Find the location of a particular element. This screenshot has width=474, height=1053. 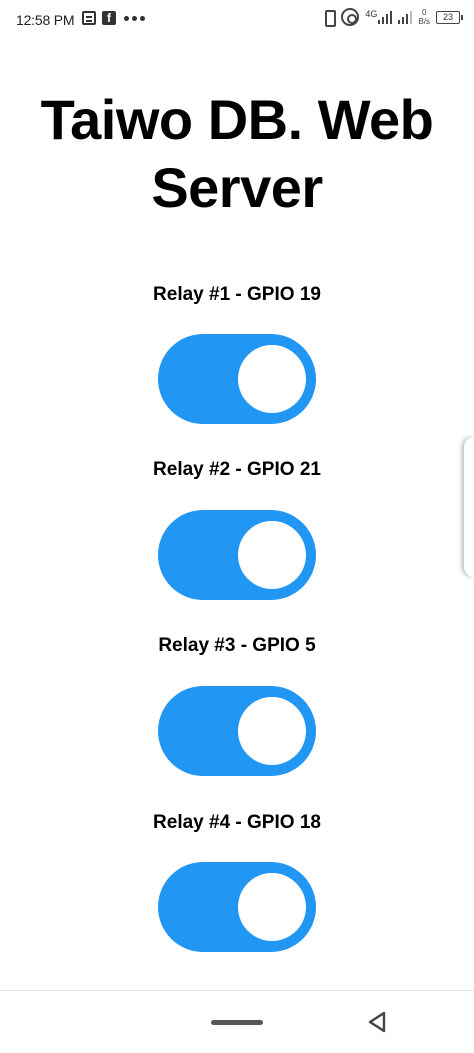

navigation-bar is located at coordinates (237, 1021).